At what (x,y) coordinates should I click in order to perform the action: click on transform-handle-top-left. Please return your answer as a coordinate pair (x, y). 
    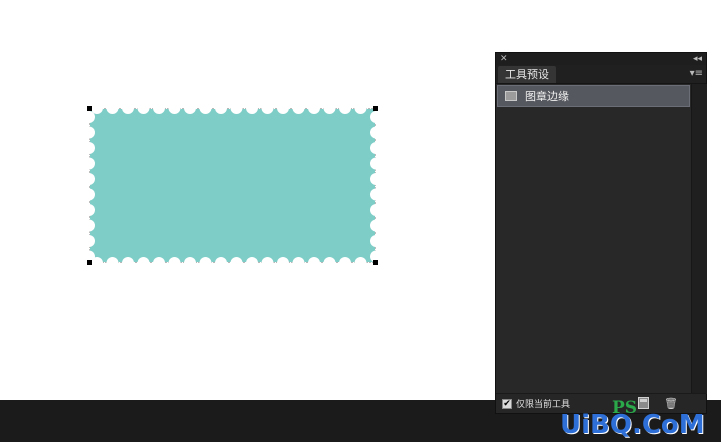
    Looking at the image, I should click on (89, 108).